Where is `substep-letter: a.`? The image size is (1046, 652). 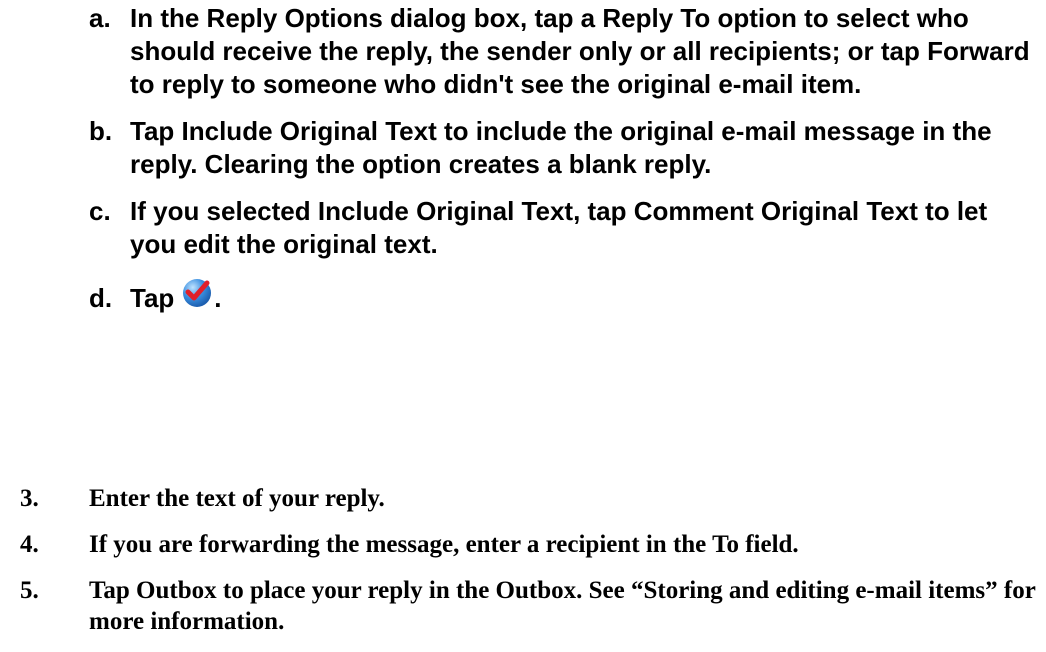 substep-letter: a. is located at coordinates (100, 18).